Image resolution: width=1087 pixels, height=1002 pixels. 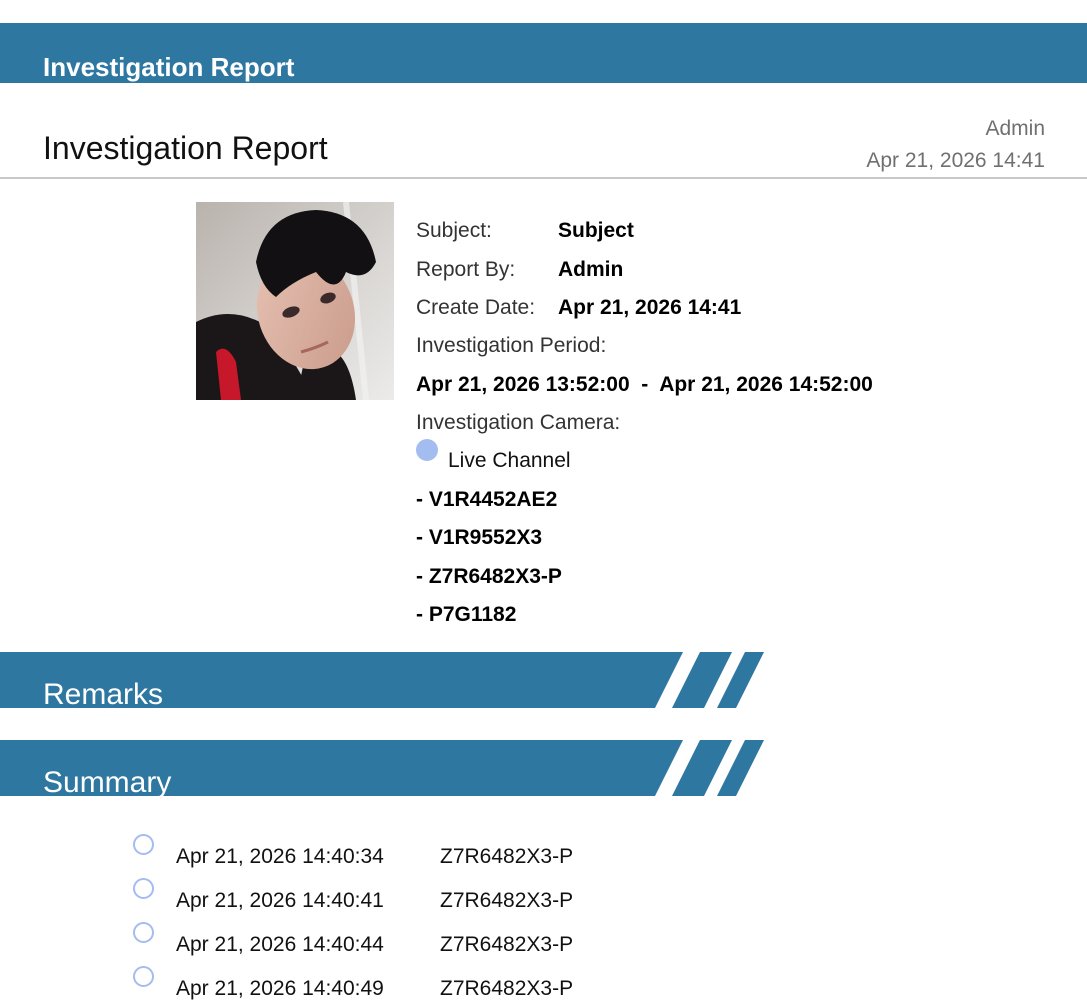 What do you see at coordinates (543, 178) in the screenshot?
I see `header-divider` at bounding box center [543, 178].